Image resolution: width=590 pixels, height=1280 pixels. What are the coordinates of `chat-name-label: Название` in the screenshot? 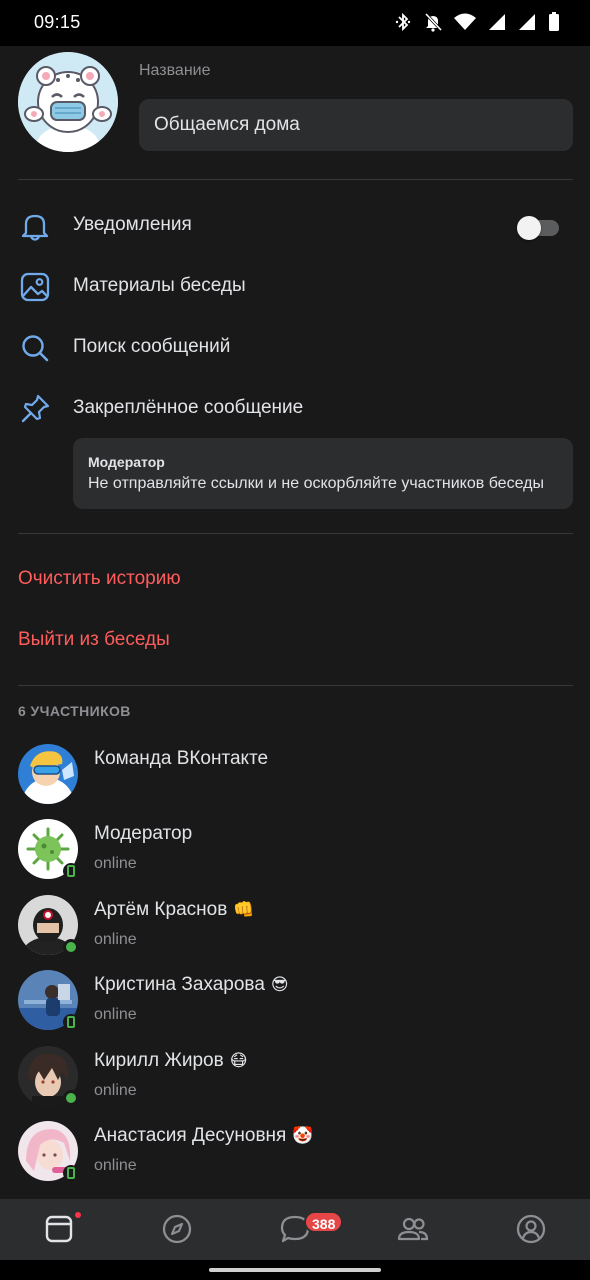 It's located at (175, 70).